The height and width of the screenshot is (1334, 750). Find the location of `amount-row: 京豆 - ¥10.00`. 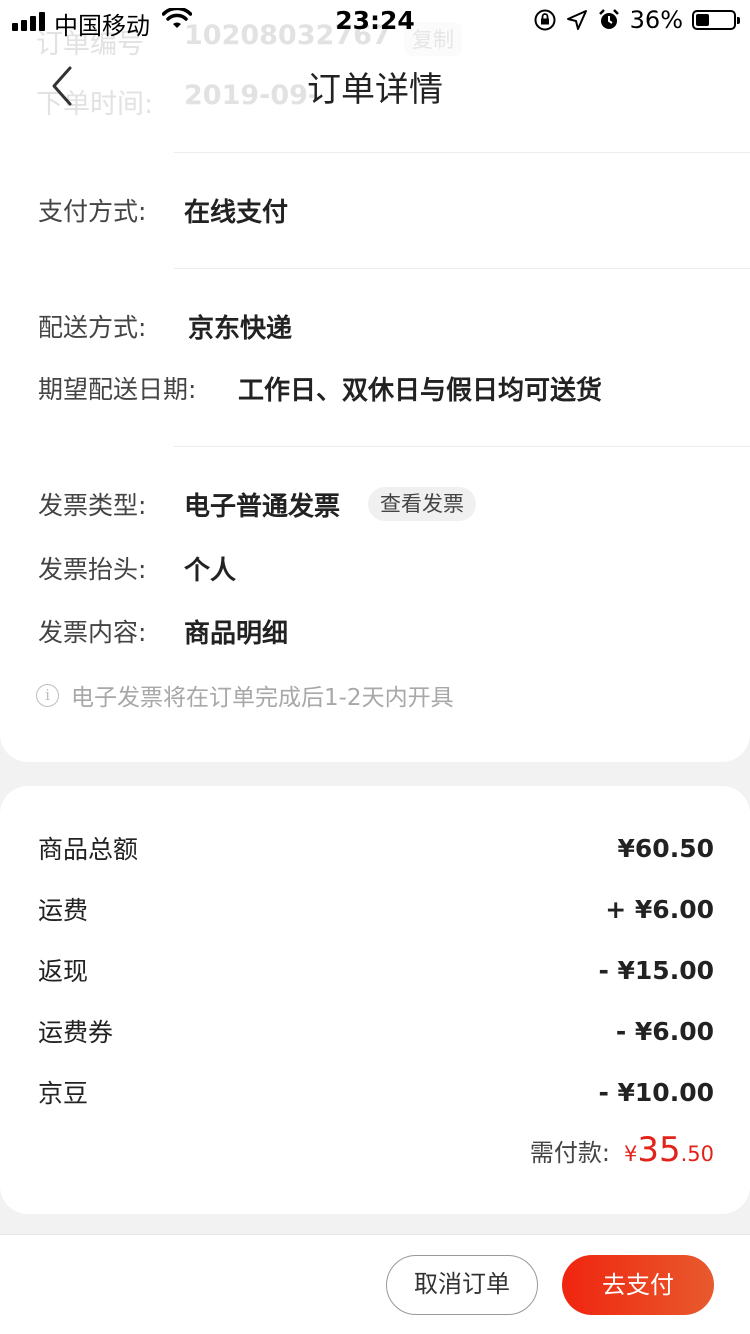

amount-row: 京豆 - ¥10.00 is located at coordinates (376, 1092).